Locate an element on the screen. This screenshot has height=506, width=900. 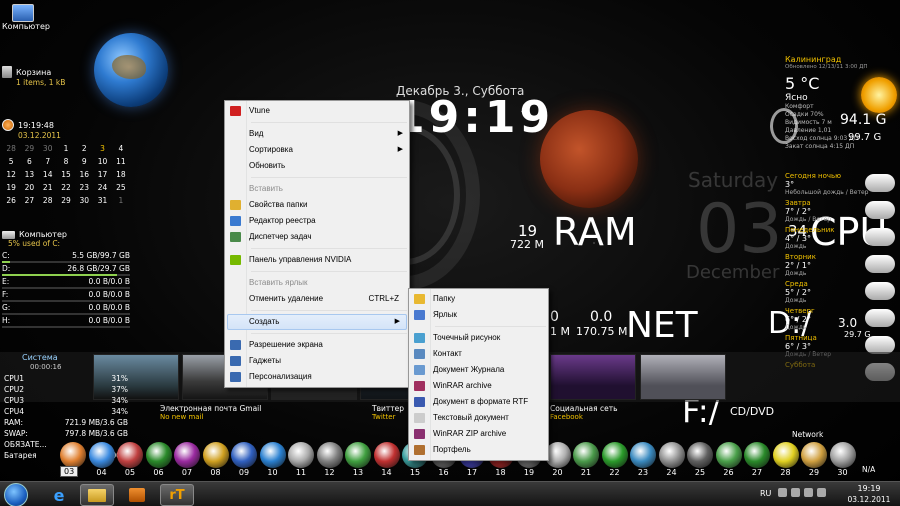
menu-item-label: Отменить удаление is located at coordinates (286, 298).